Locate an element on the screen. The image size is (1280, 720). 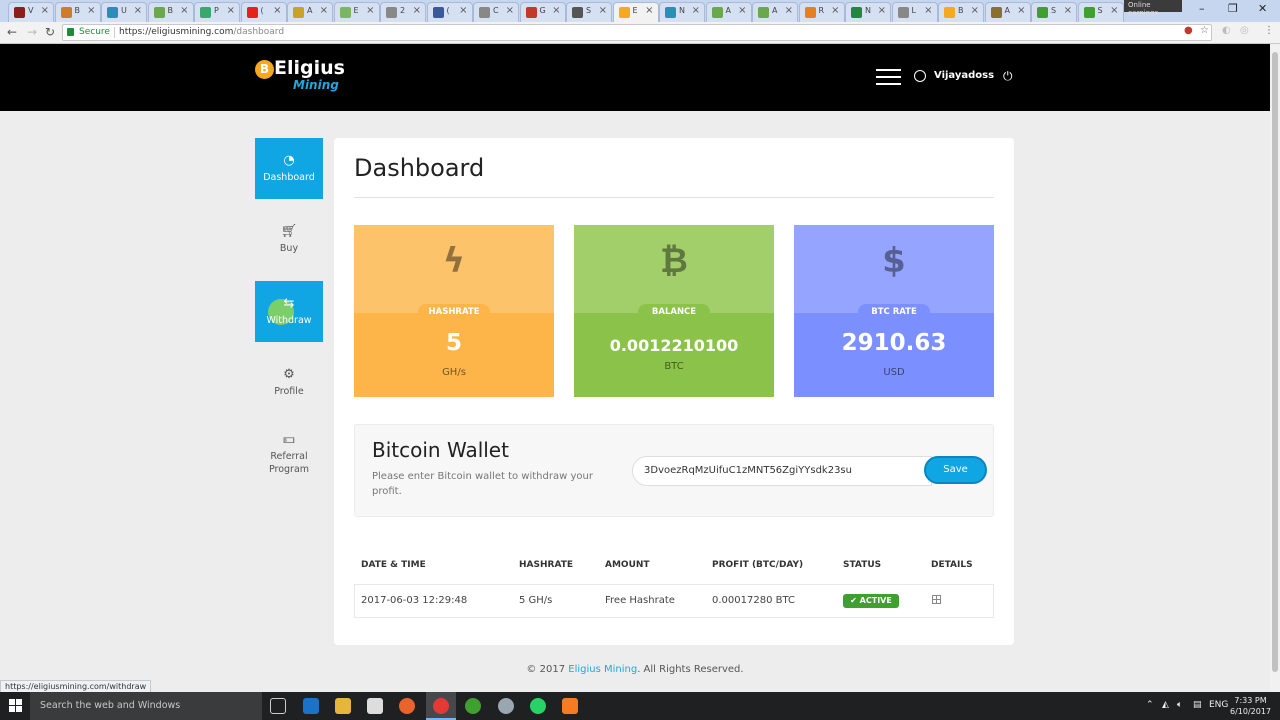
profile-label: Online earnings is located at coordinates (1153, 8).